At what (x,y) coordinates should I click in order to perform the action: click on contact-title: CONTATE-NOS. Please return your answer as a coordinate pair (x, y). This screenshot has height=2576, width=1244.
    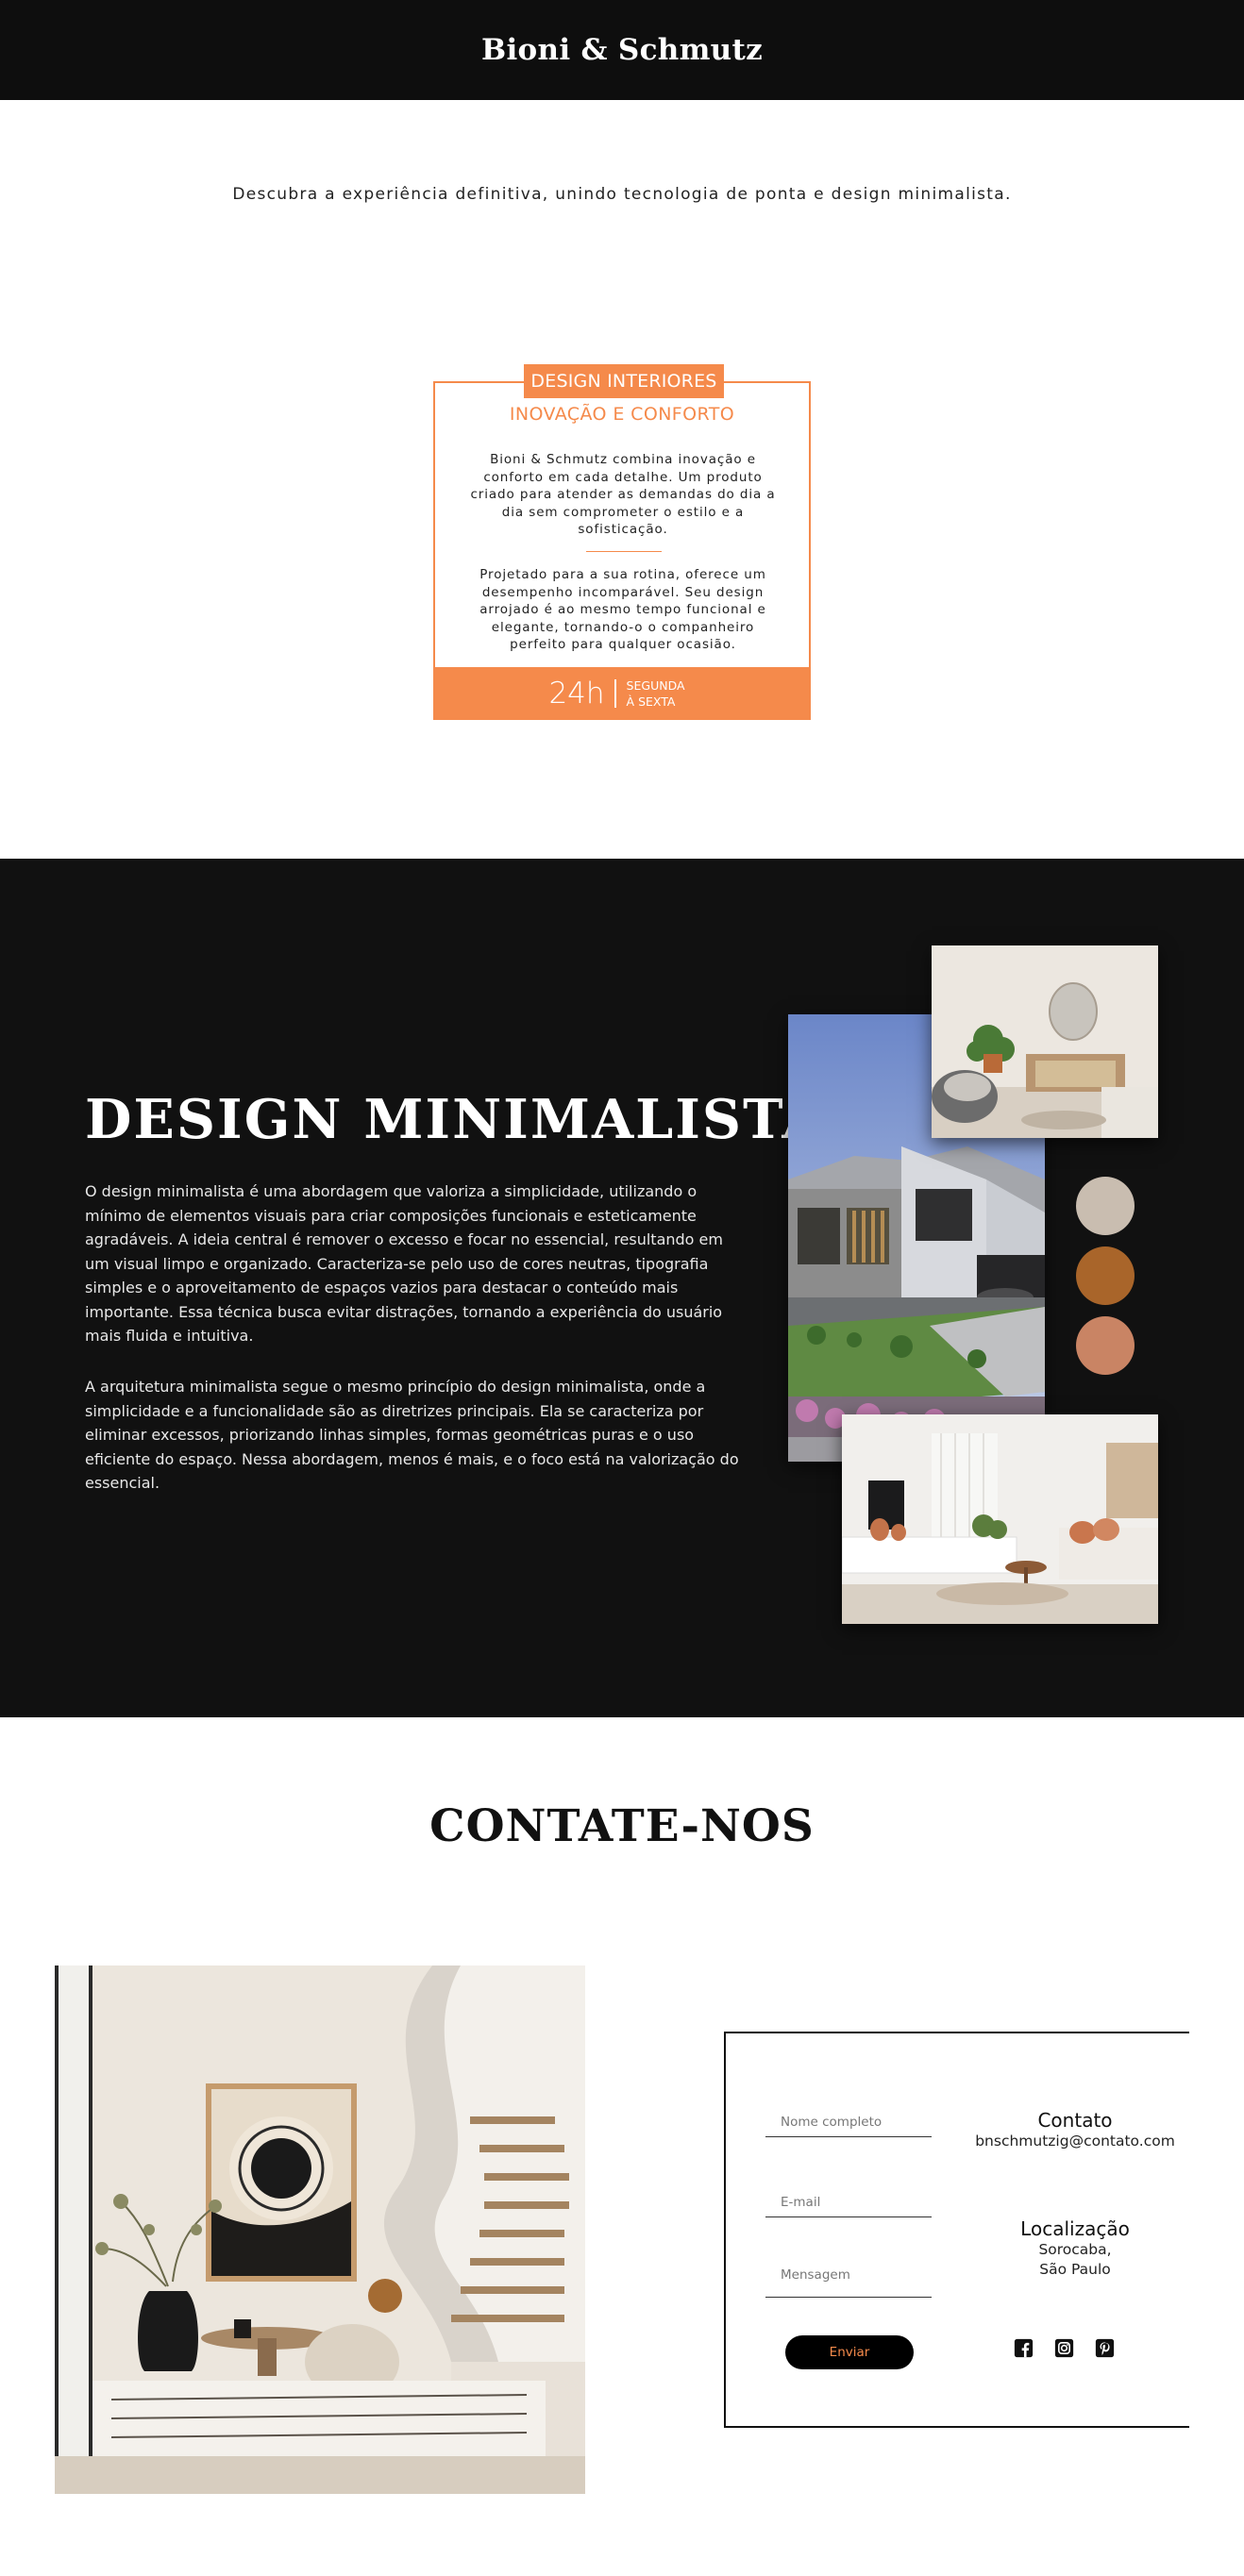
    Looking at the image, I should click on (622, 1826).